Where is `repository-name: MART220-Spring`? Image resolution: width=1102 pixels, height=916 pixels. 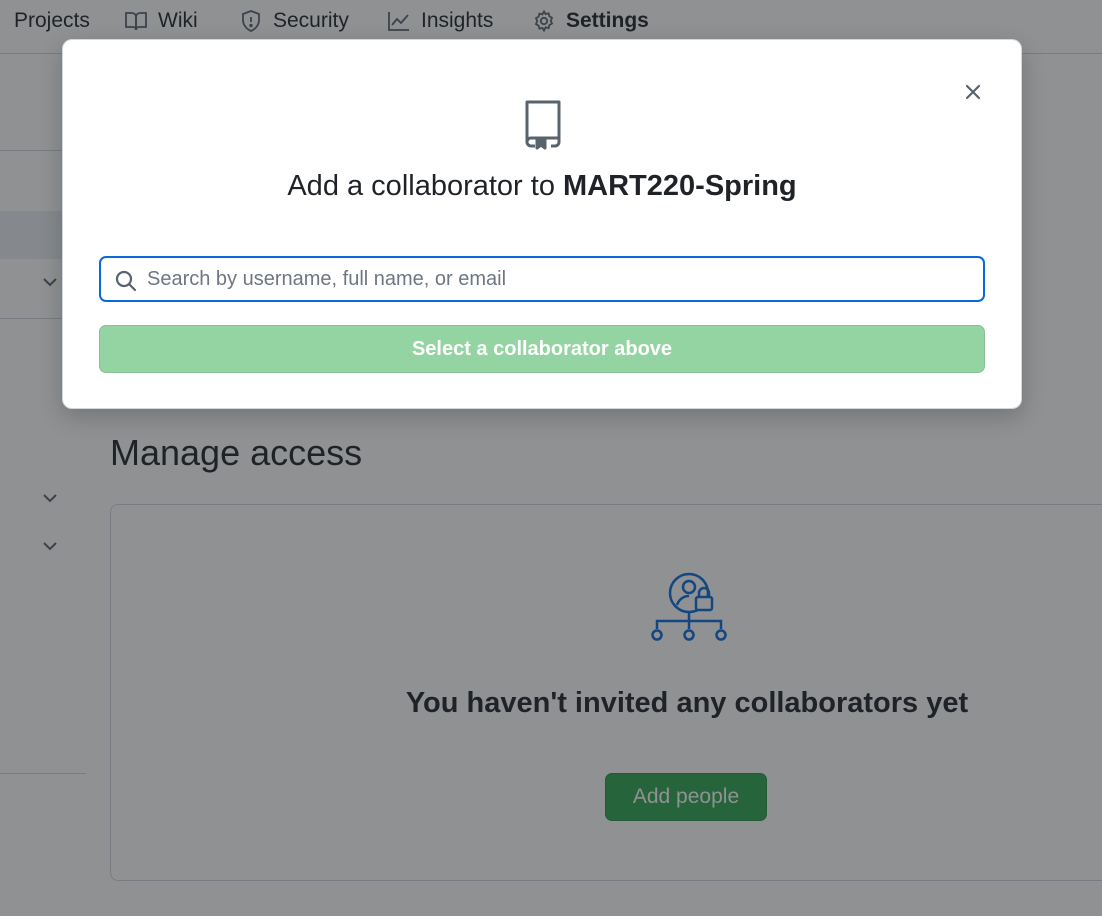 repository-name: MART220-Spring is located at coordinates (680, 186).